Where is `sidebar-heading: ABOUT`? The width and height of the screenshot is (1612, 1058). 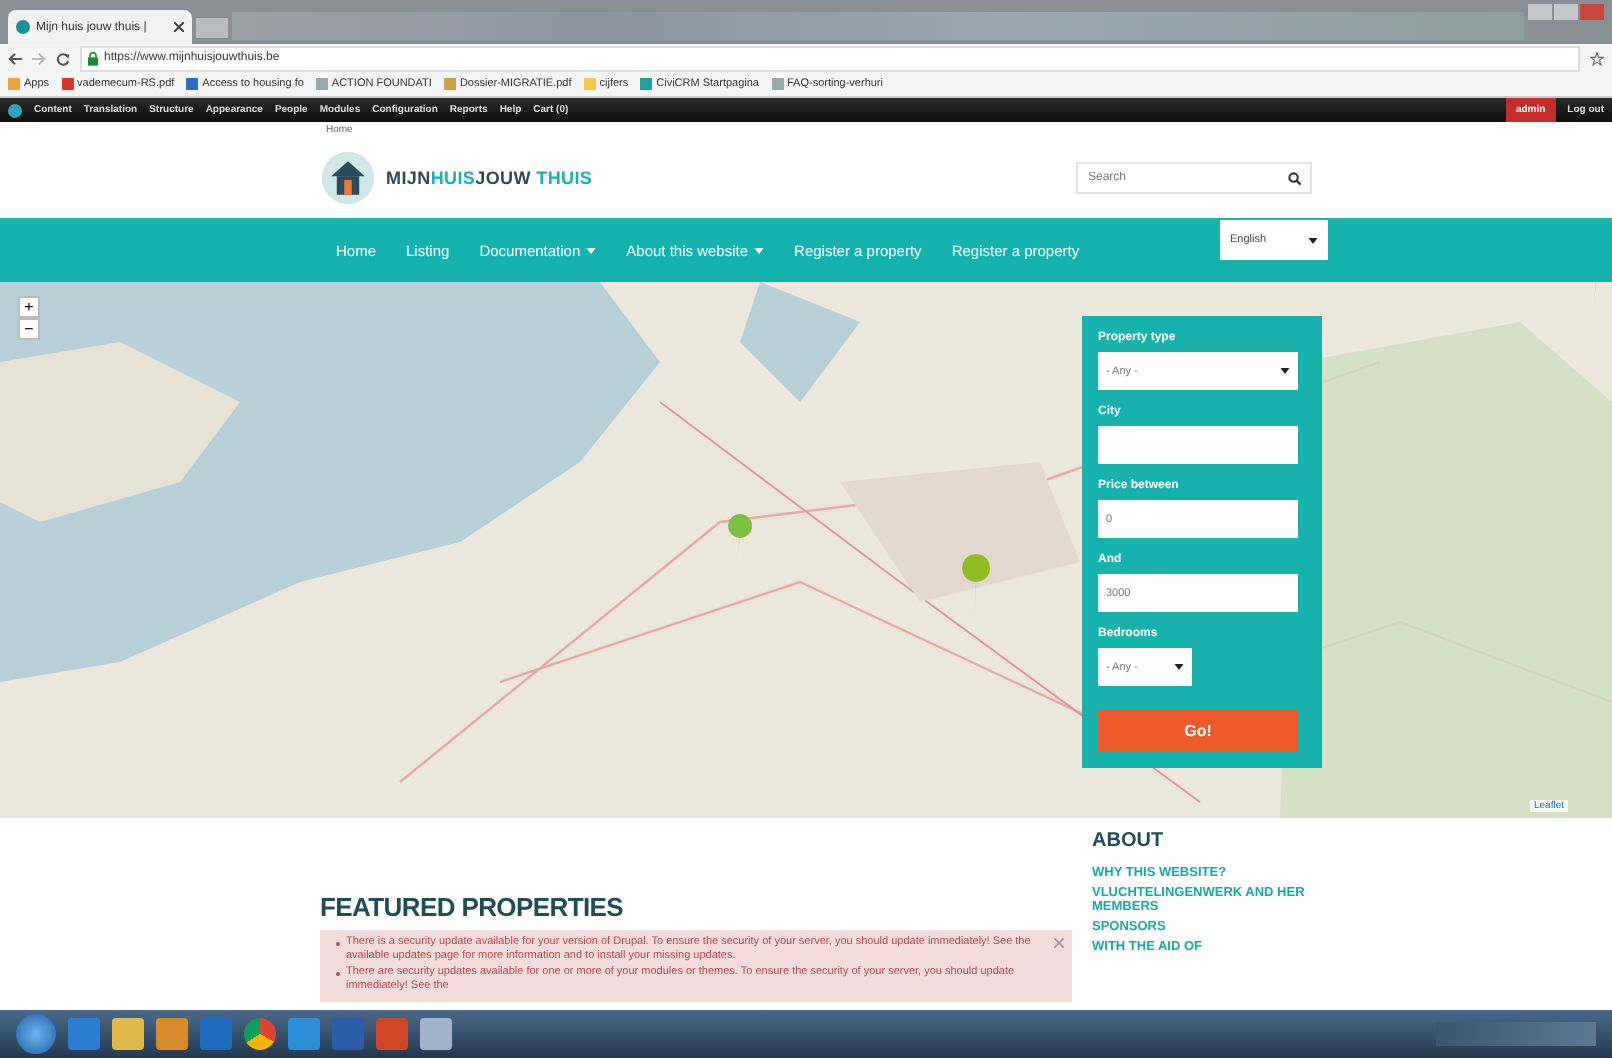 sidebar-heading: ABOUT is located at coordinates (1129, 841).